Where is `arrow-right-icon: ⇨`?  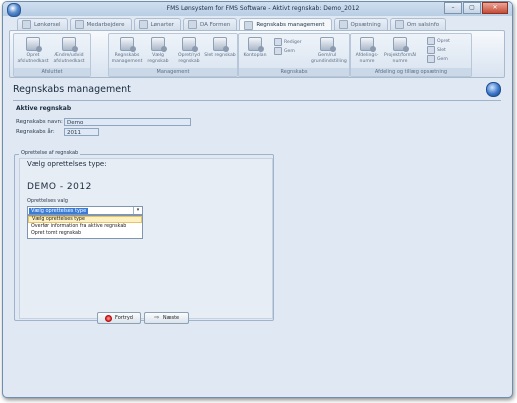
arrow-right-icon: ⇨ is located at coordinates (157, 317).